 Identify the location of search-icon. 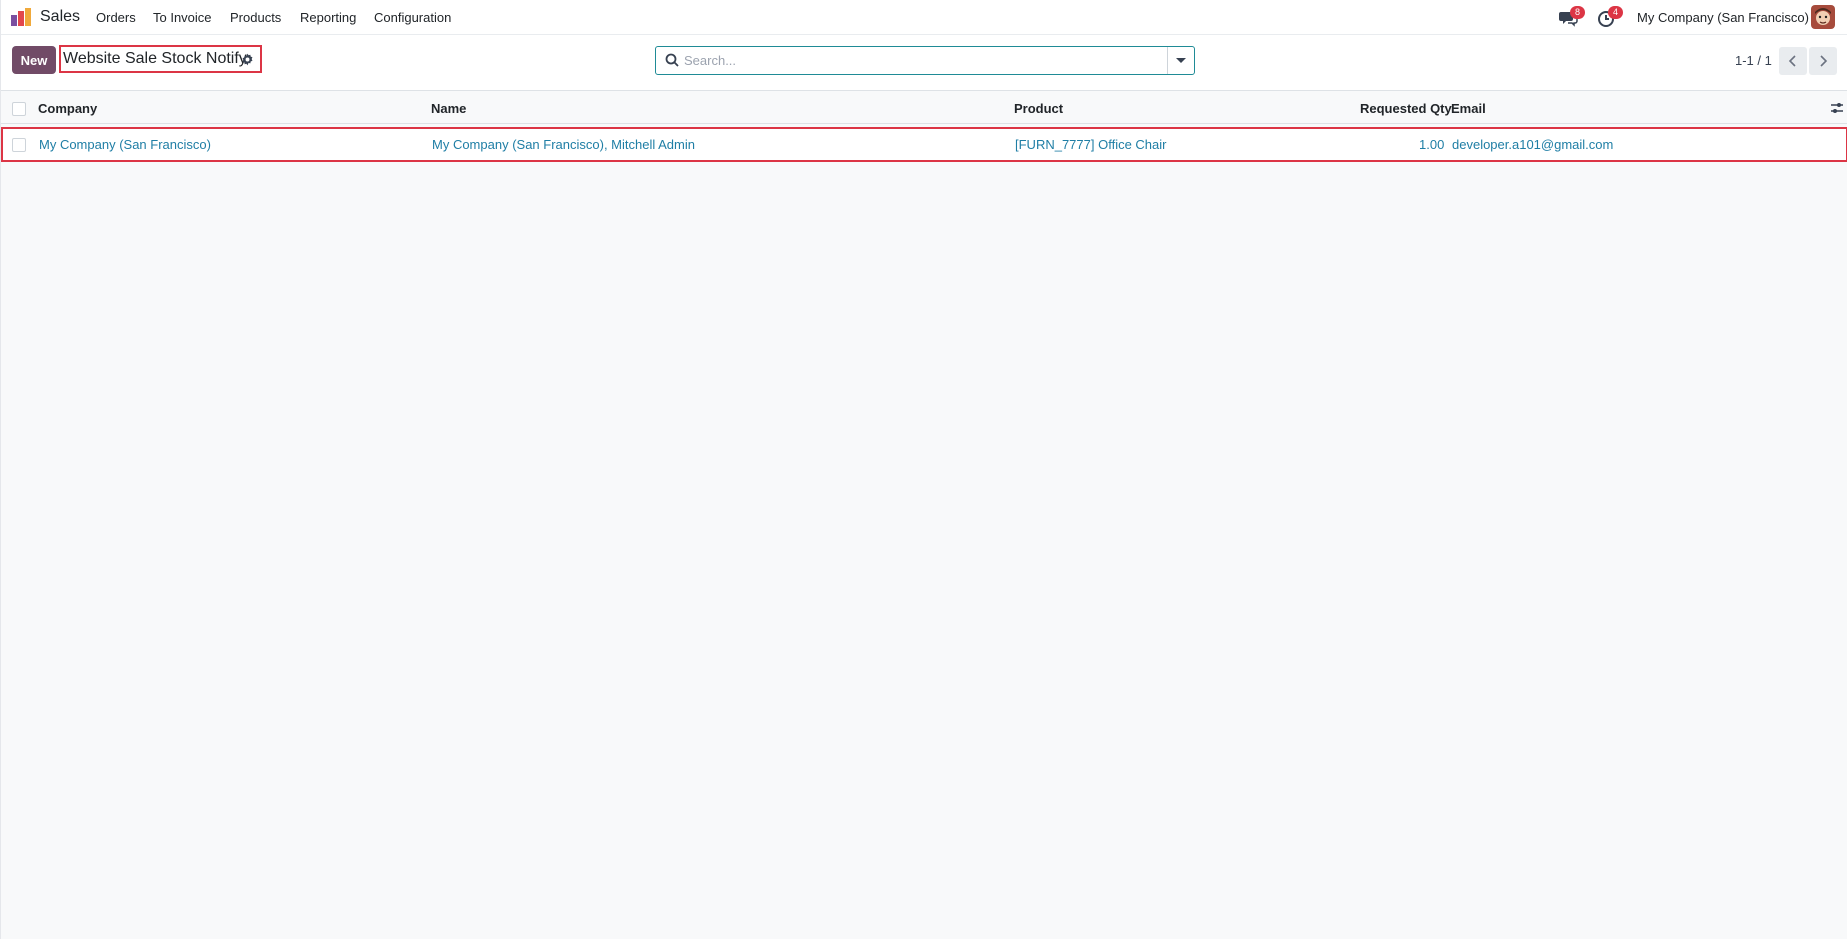
(672, 60).